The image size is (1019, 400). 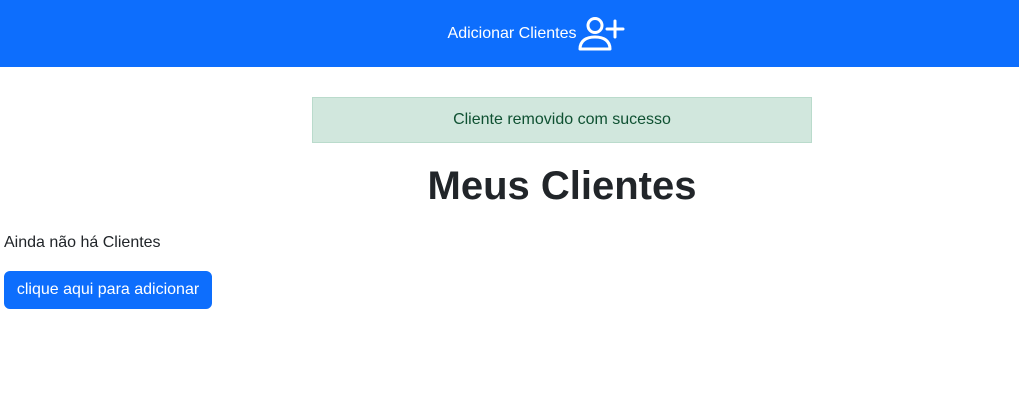 I want to click on page-title: Meus Clientes, so click(x=562, y=186).